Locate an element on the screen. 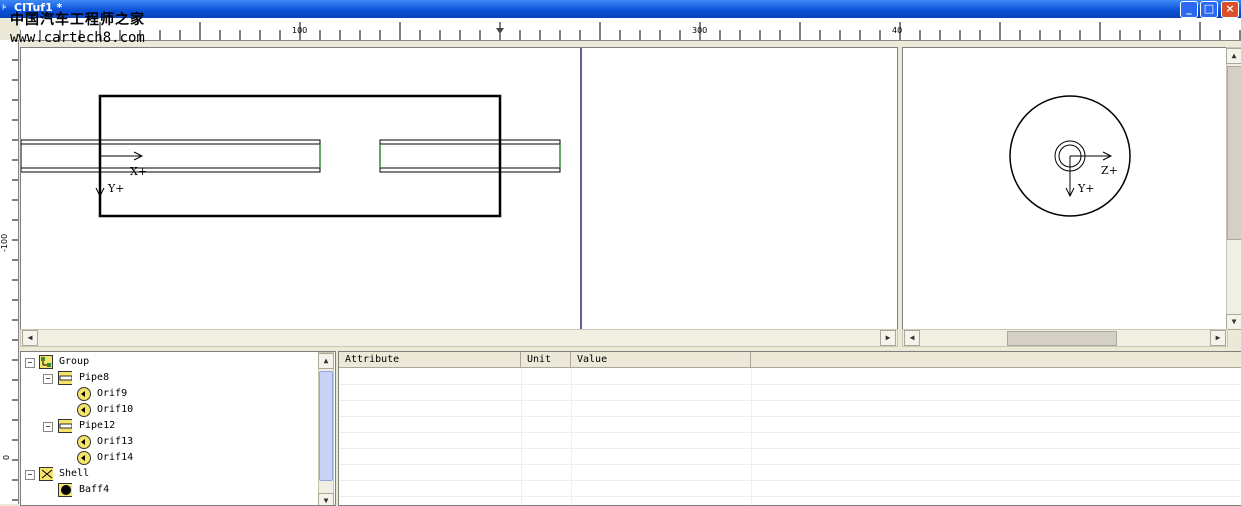  end-view-vscrollbar: ▲ ▼ is located at coordinates (1233, 188).